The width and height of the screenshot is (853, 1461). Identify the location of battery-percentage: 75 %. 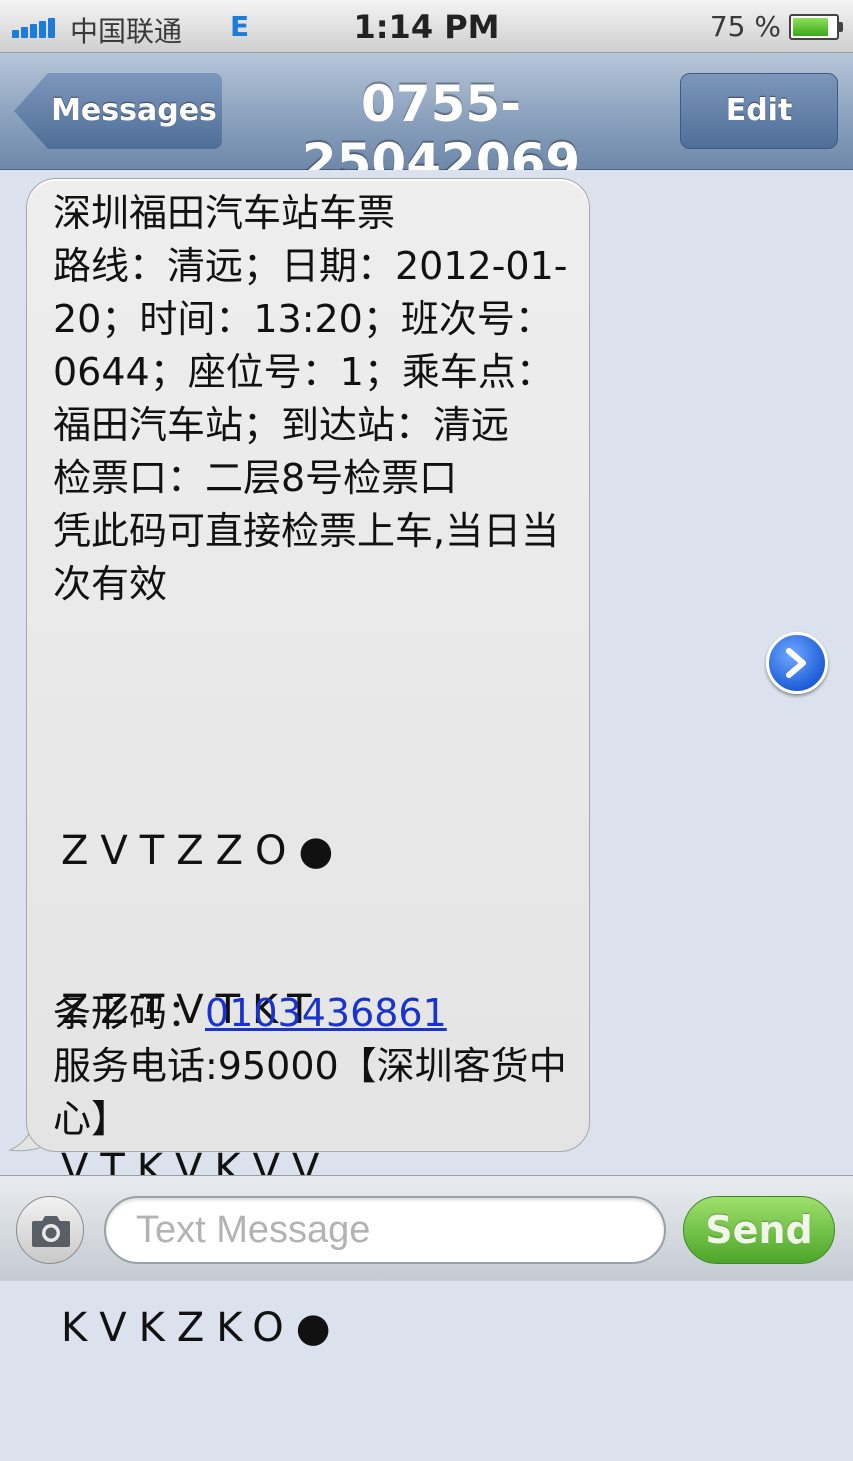
(745, 26).